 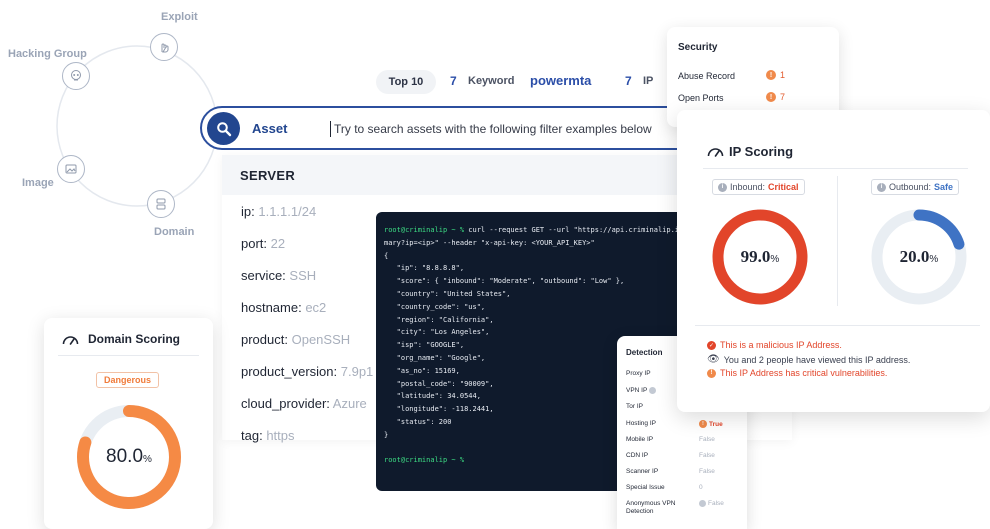 I want to click on server-row-product: product: OpenSSH, so click(x=296, y=339).